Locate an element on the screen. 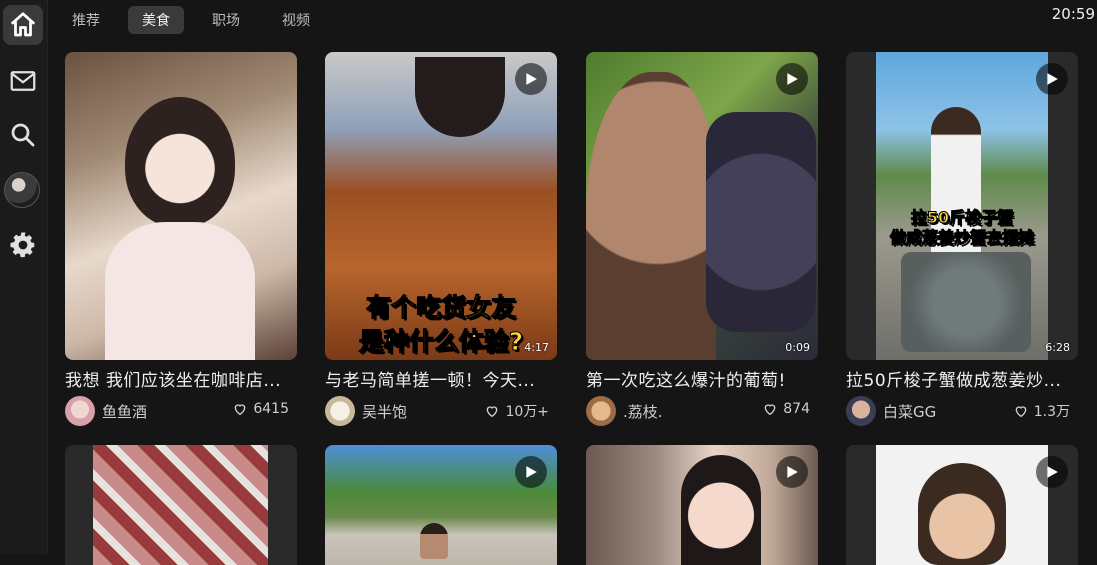  card-thumbnail: 有个吃货女友 是种什么体验? 4:17 is located at coordinates (441, 206).